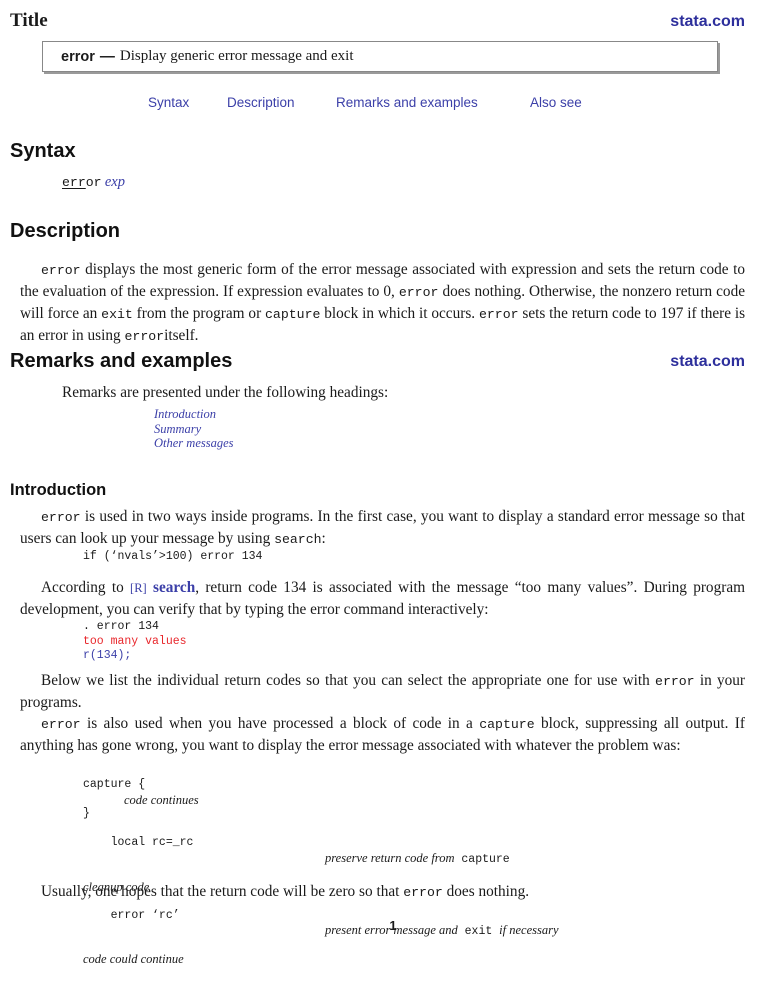  Describe the element at coordinates (323, 538) in the screenshot. I see `intro-text-1-end: :` at that location.